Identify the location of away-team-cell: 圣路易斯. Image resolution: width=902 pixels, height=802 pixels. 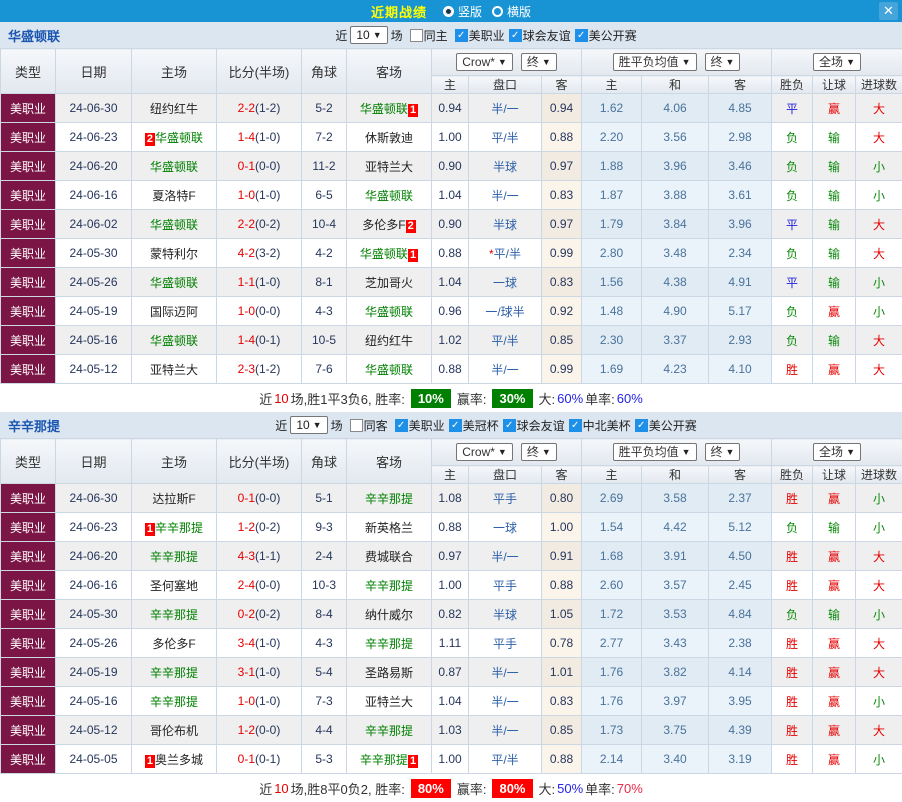
(389, 672).